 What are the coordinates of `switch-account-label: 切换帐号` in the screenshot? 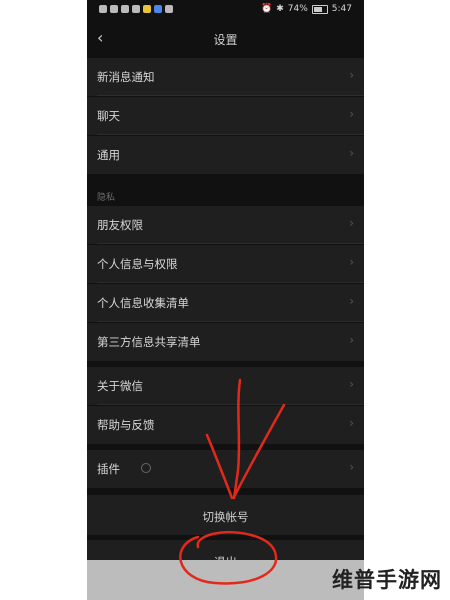 It's located at (225, 517).